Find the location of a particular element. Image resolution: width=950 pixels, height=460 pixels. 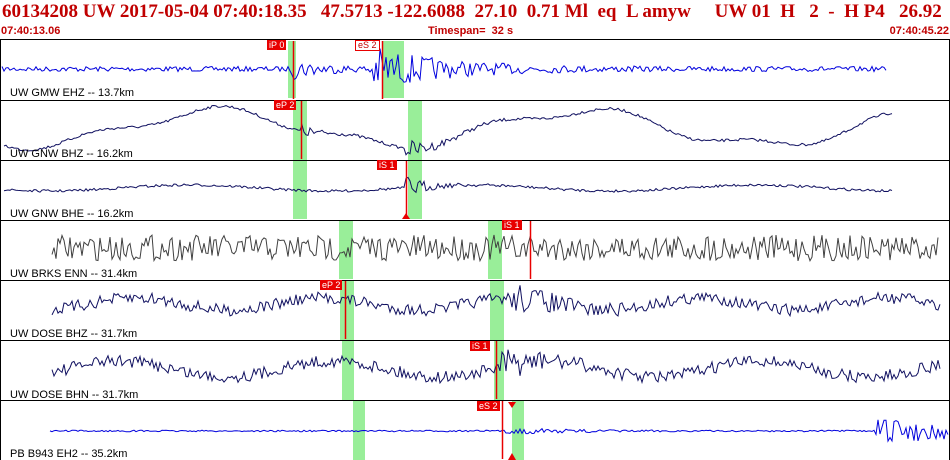

trace-label-gnw-bhe: UW GNW BHE -- 16.2km is located at coordinates (72, 214).